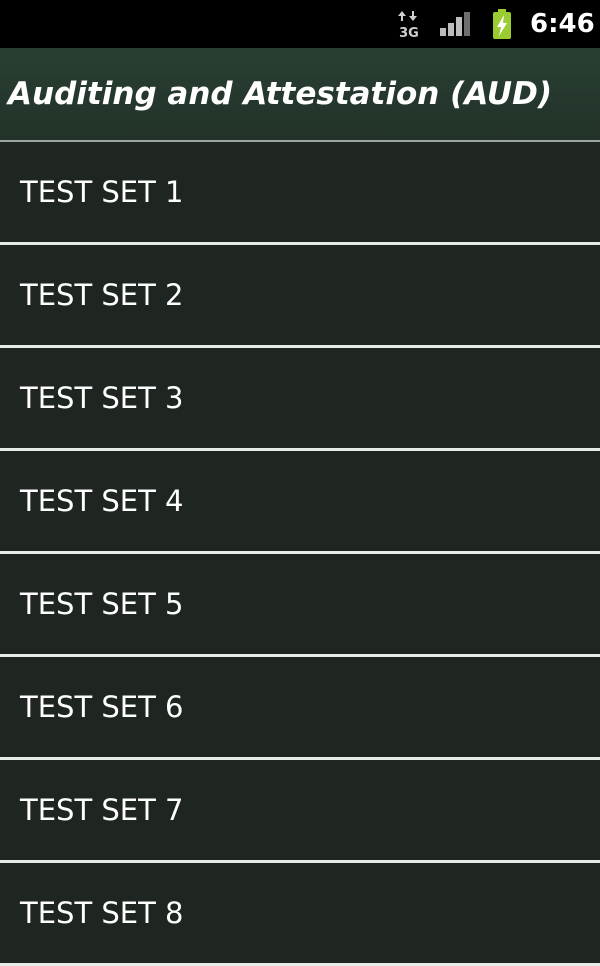  Describe the element at coordinates (300, 193) in the screenshot. I see `list-item-test-set-1: TEST SET 1` at that location.